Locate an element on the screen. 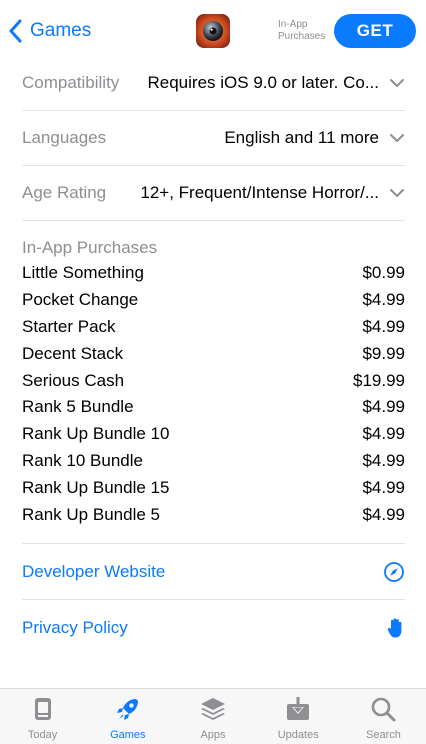 This screenshot has width=426, height=744. list-item: Rank Up Bundle 5 $4.99 is located at coordinates (213, 515).